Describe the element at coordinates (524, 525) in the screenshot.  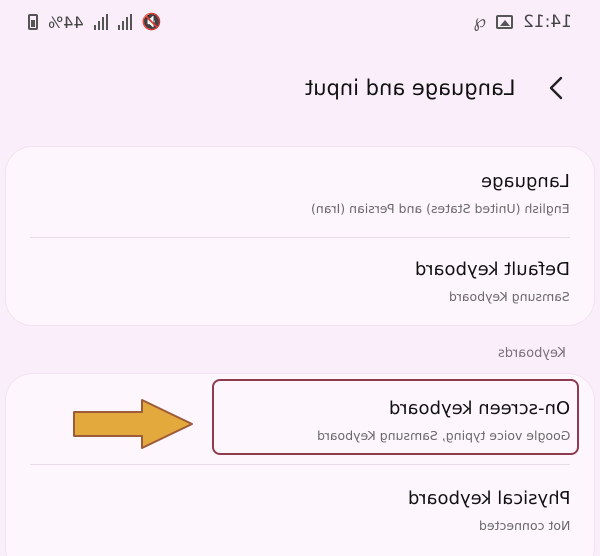
I see `physical-keyboard-subtitle: Not connected` at that location.